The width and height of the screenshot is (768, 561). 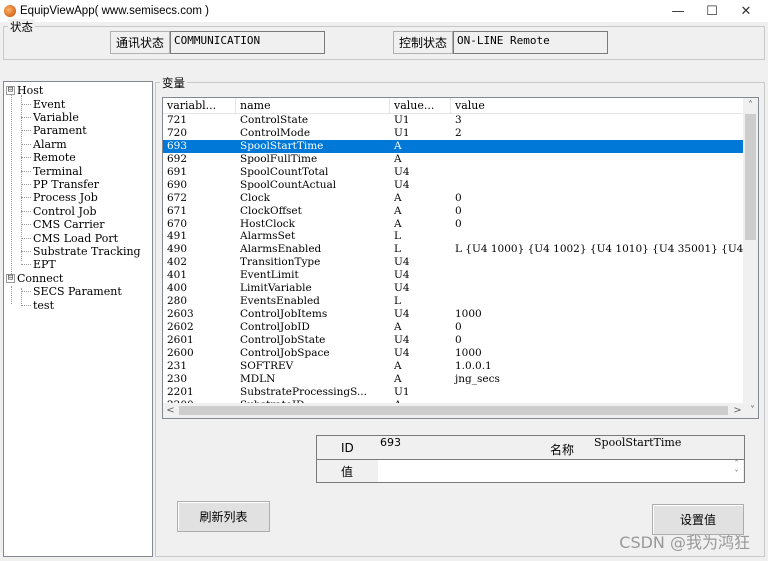 I want to click on table-row: 491 AlarmsSet L, so click(x=454, y=236).